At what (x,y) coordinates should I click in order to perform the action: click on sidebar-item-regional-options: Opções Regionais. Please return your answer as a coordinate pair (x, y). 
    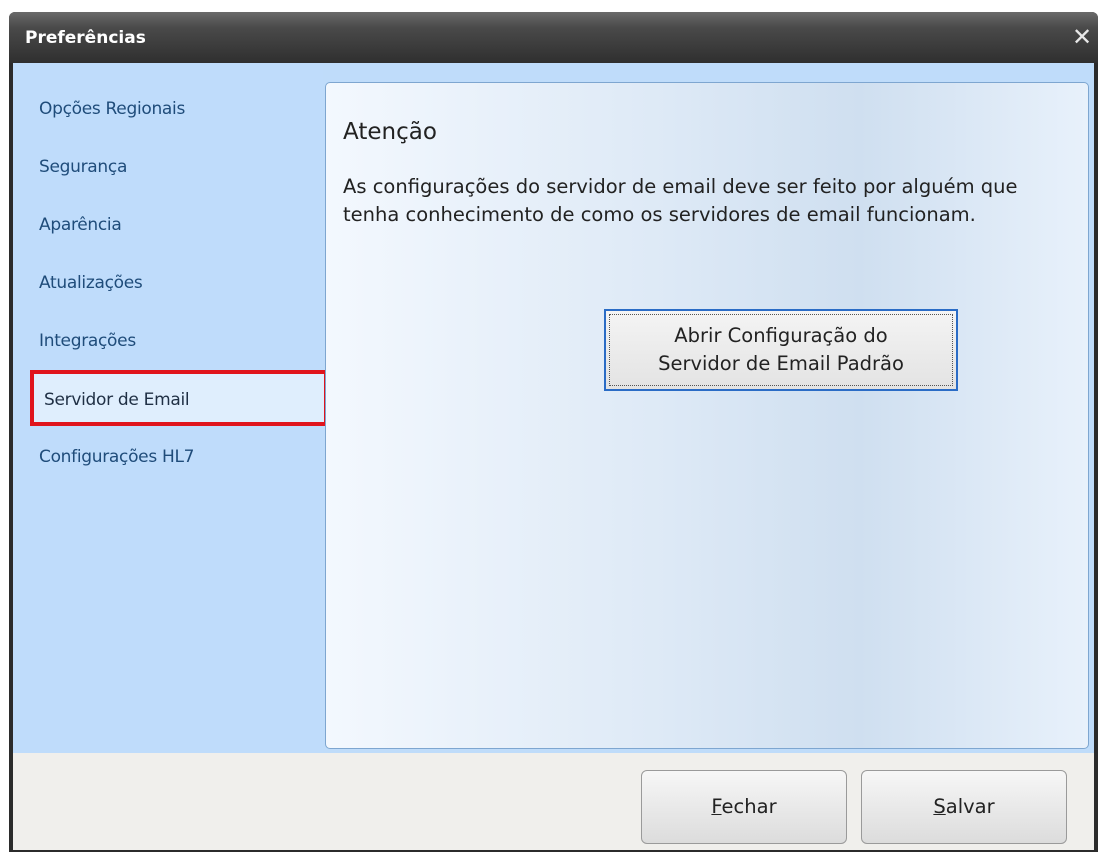
    Looking at the image, I should click on (167, 109).